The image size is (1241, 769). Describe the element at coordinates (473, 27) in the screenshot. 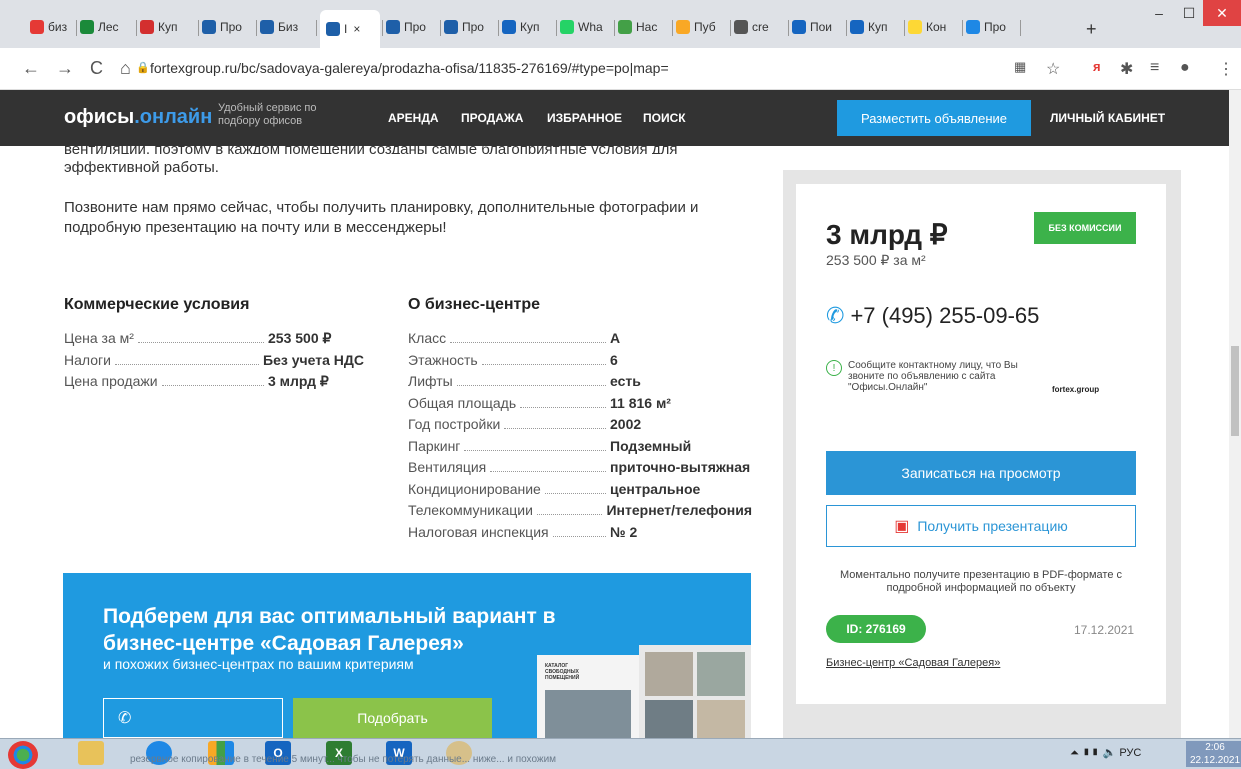

I see `tab-label: Про` at that location.